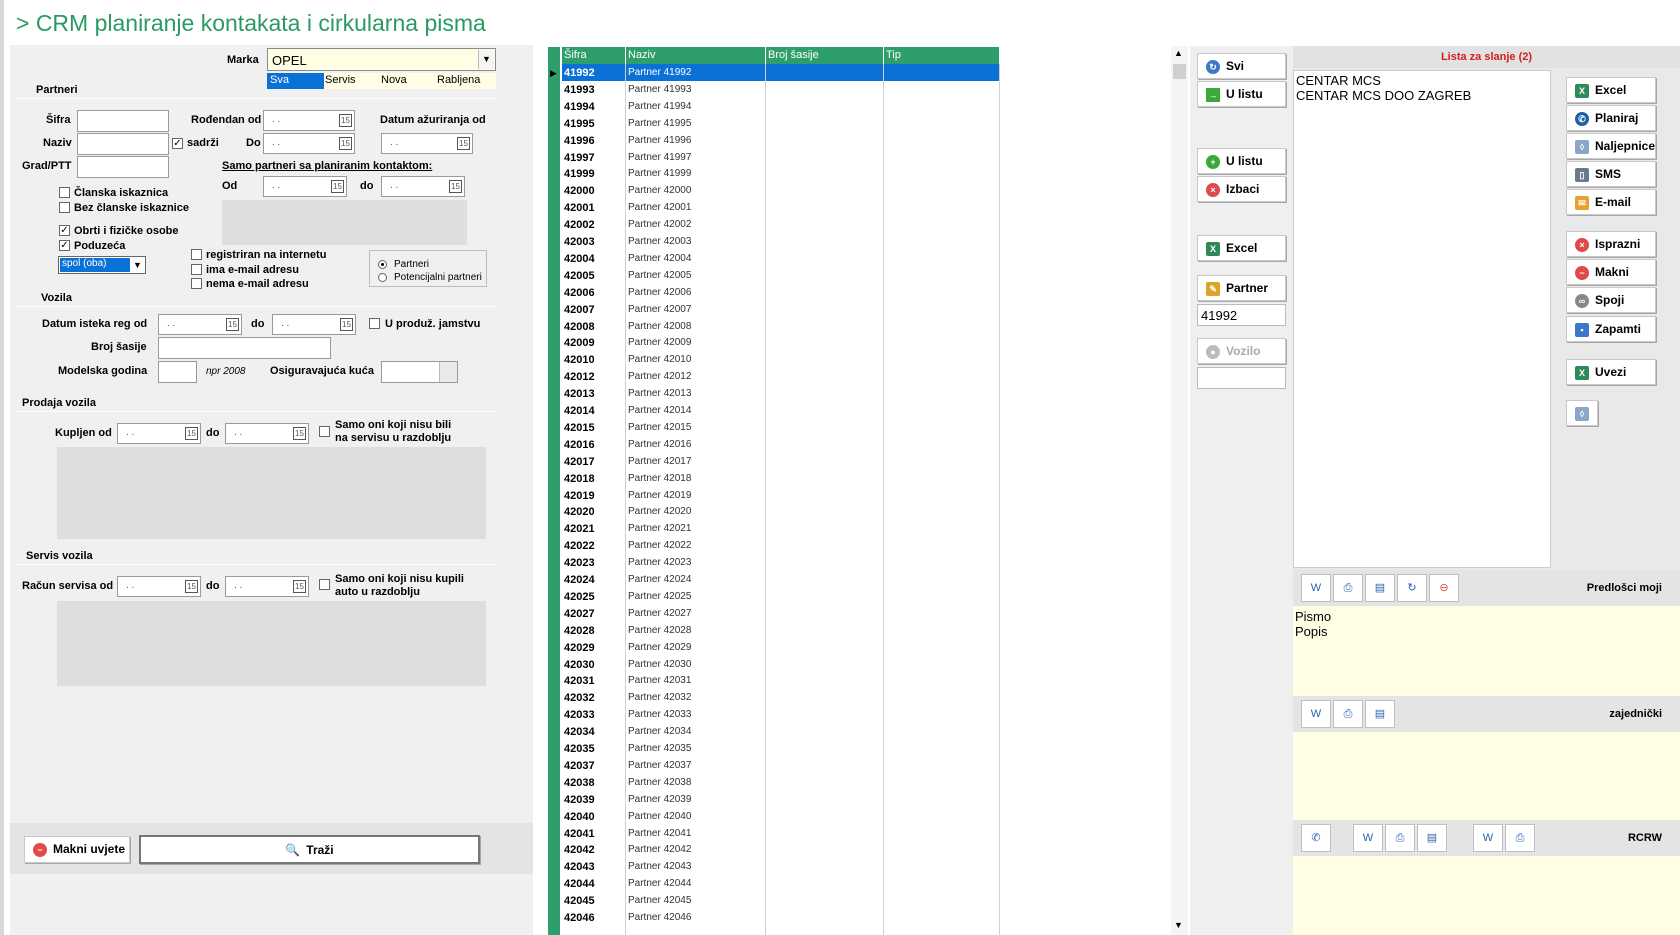 The height and width of the screenshot is (935, 1680). I want to click on table-row: 41995 Partner 41995, so click(781, 123).